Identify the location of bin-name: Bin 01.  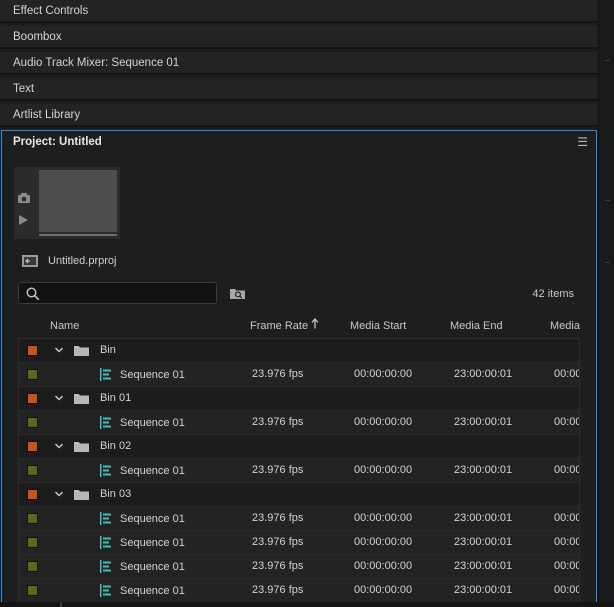
(116, 398).